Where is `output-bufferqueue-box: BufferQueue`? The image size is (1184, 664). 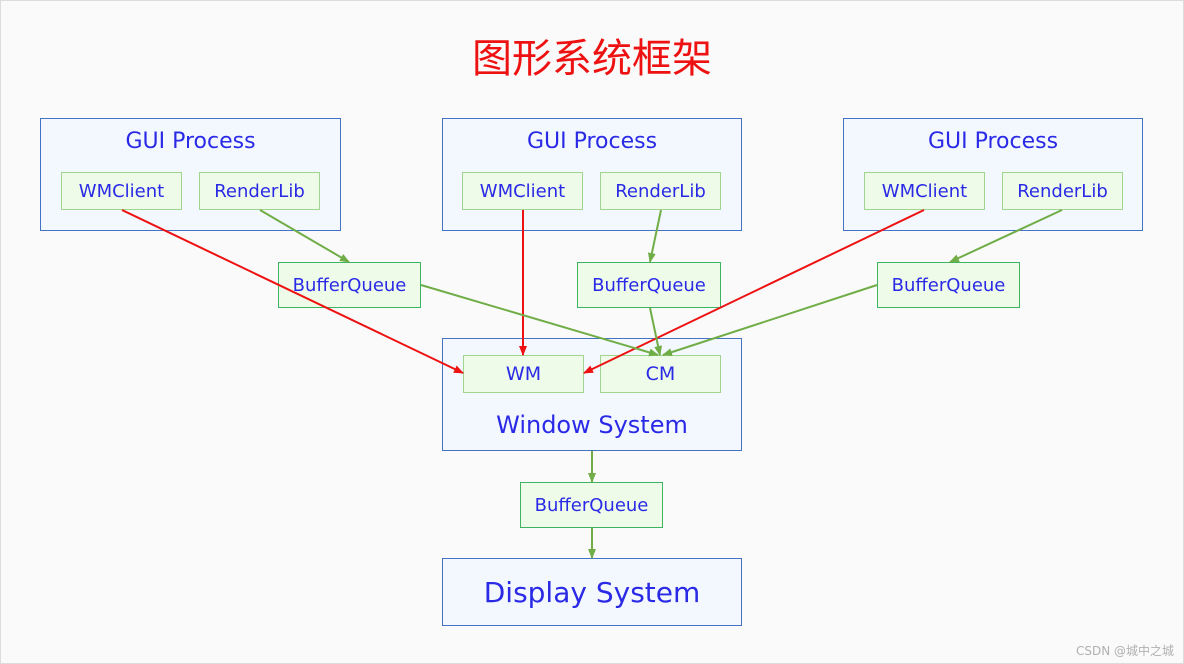
output-bufferqueue-box: BufferQueue is located at coordinates (591, 505).